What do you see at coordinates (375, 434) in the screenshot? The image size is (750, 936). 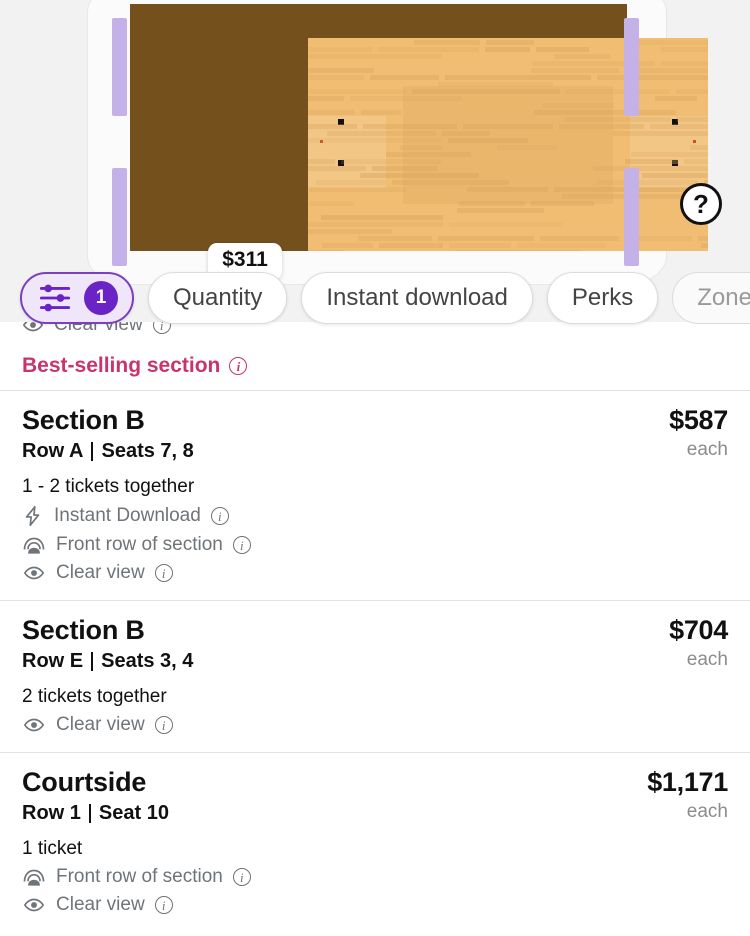 I see `listing-header: Section B Row A Seats 7, 8 $587 each` at bounding box center [375, 434].